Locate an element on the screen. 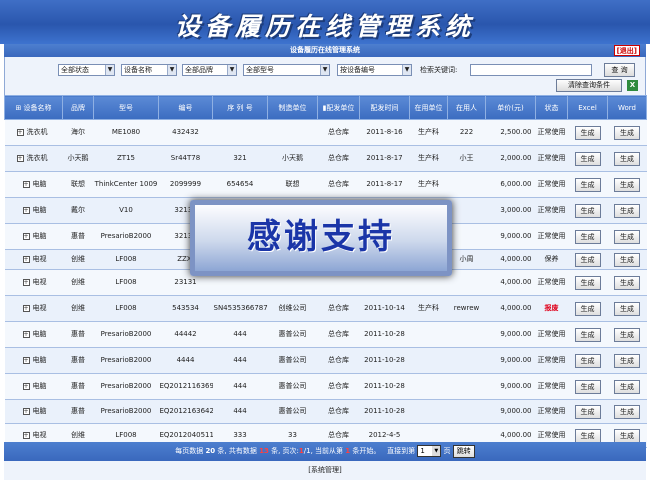  logout-link: [退出] is located at coordinates (626, 50).